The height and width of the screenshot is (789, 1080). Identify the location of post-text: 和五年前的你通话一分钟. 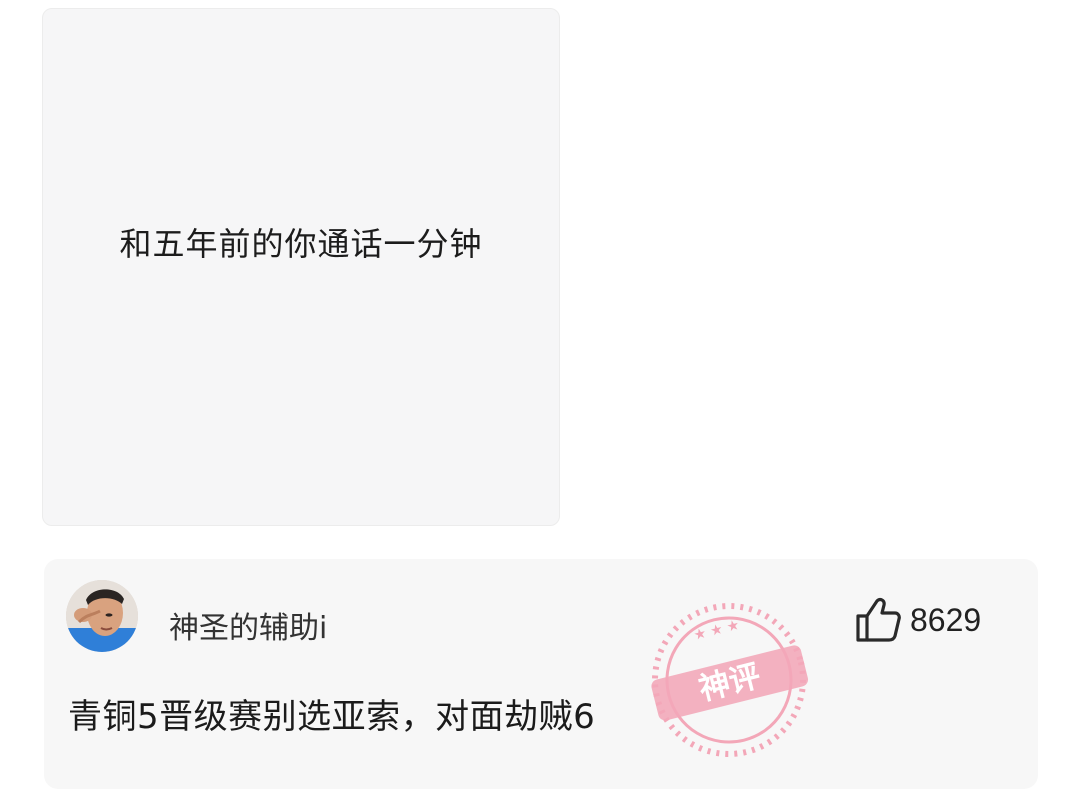
(301, 244).